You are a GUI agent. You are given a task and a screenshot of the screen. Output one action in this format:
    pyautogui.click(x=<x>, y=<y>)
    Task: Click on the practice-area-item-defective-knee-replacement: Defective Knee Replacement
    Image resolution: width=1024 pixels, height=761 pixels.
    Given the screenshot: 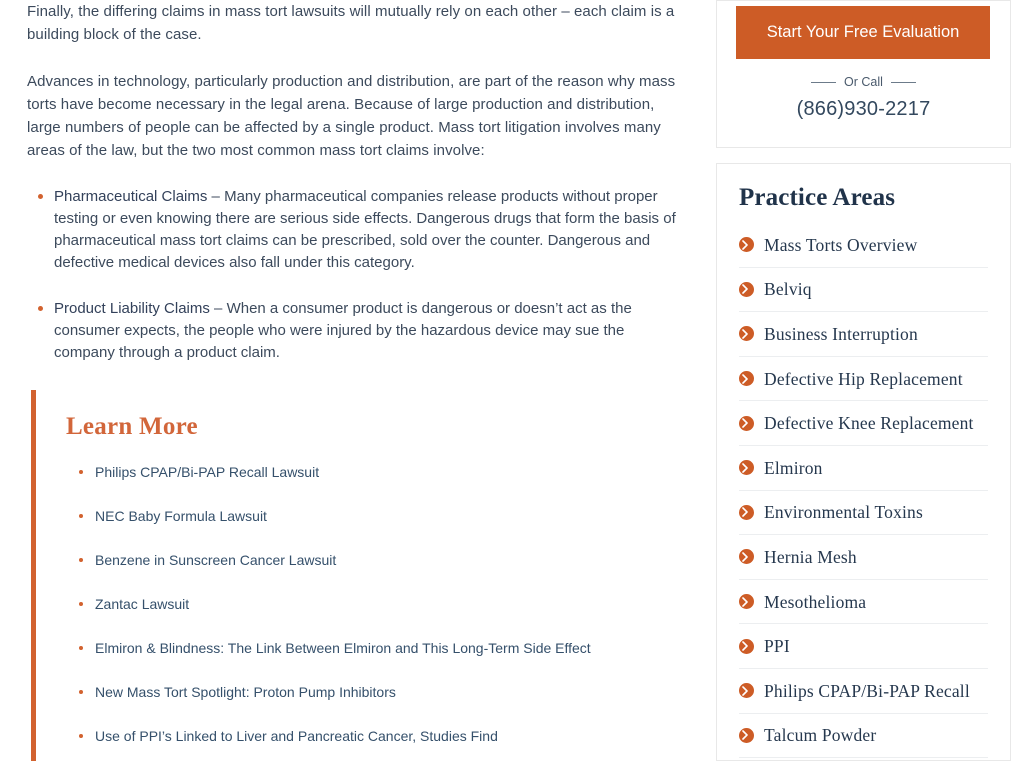 What is the action you would take?
    pyautogui.click(x=863, y=423)
    